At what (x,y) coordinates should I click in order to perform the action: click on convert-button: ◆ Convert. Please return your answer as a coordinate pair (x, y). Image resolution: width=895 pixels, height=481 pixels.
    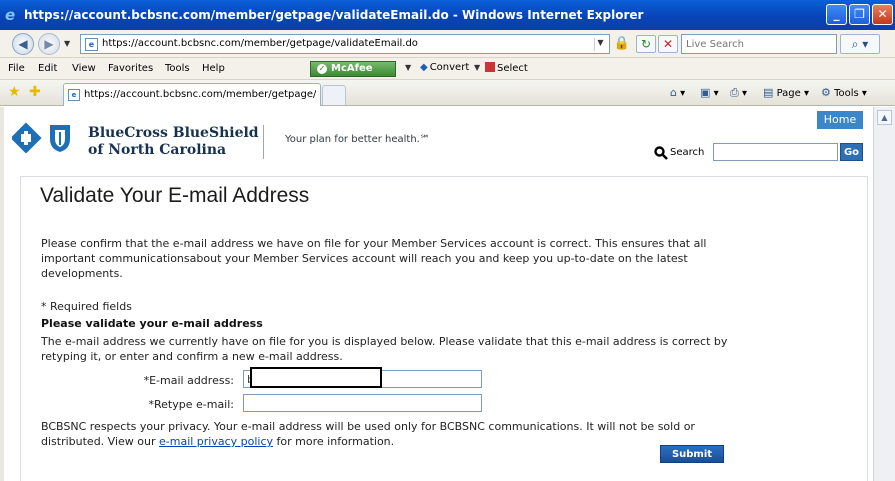
    Looking at the image, I should click on (444, 67).